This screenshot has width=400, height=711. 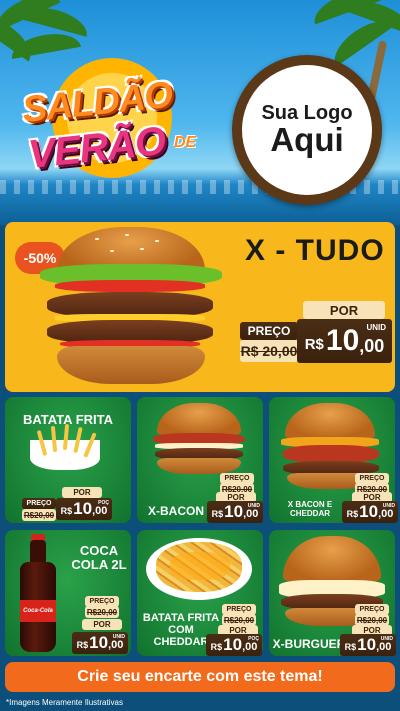 I want to click on cola-label-text: Coca-Cola, so click(x=38, y=611).